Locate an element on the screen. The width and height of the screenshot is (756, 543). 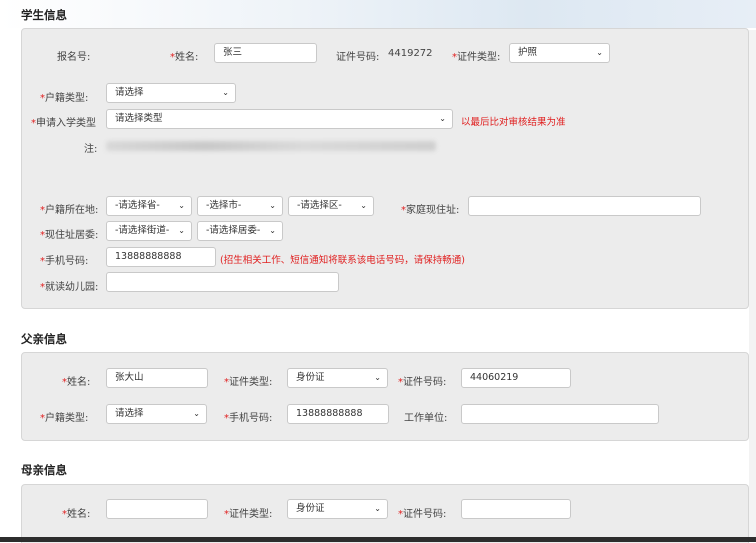
blurred-note-text is located at coordinates (271, 146).